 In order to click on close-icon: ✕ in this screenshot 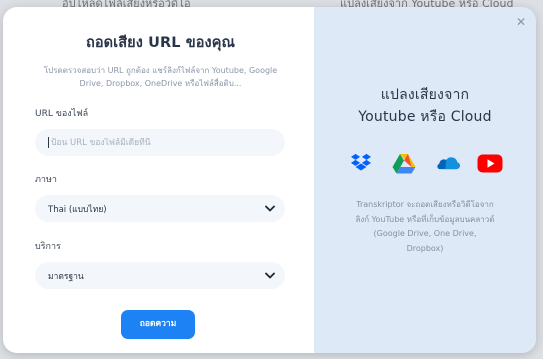, I will do `click(521, 22)`.